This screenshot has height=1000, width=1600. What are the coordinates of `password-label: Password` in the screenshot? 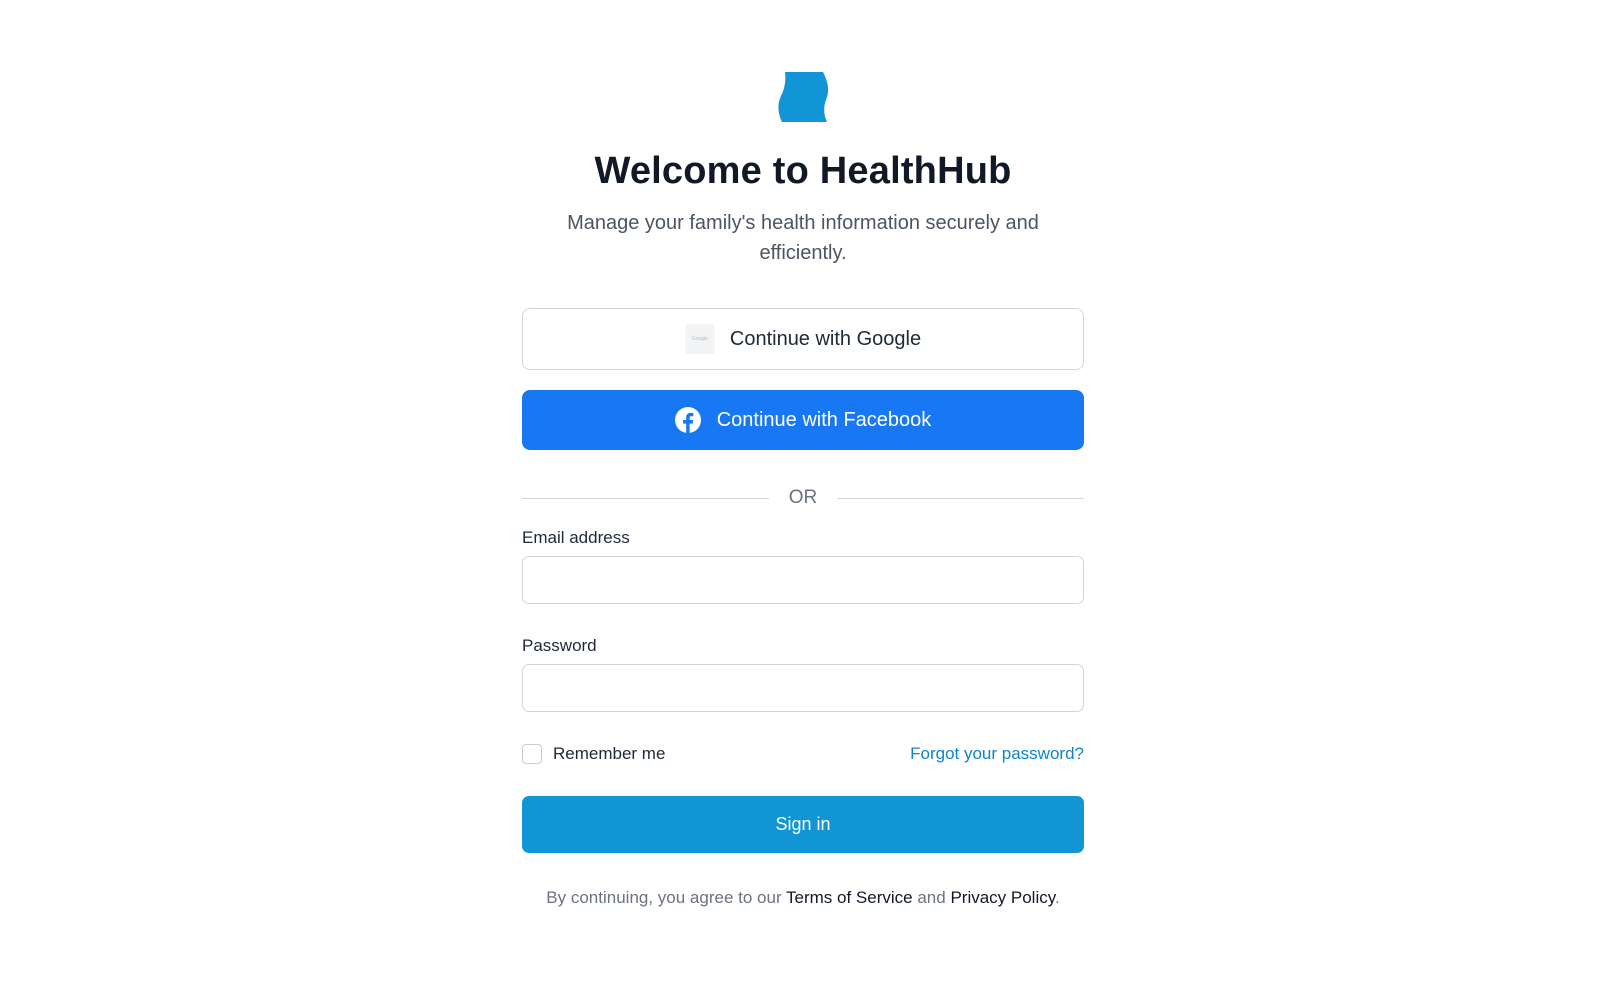 It's located at (559, 645).